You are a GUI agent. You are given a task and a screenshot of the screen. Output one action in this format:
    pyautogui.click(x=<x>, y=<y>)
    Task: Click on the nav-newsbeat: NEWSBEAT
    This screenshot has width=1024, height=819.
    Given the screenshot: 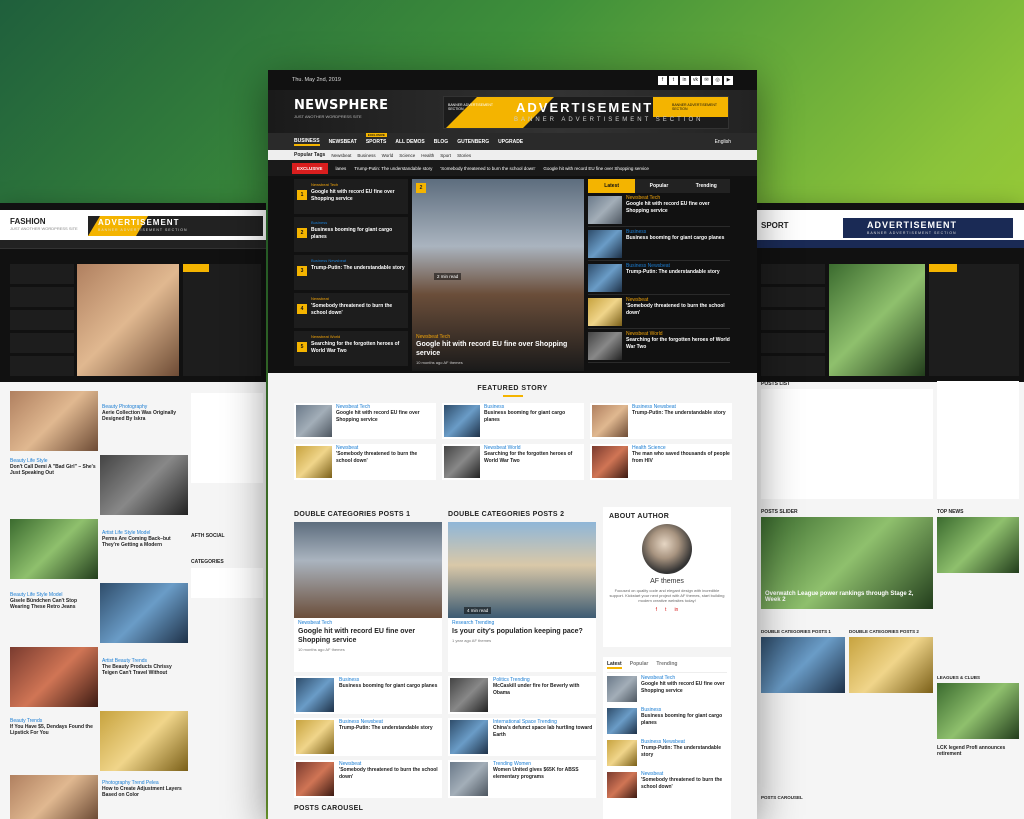 What is the action you would take?
    pyautogui.click(x=343, y=142)
    